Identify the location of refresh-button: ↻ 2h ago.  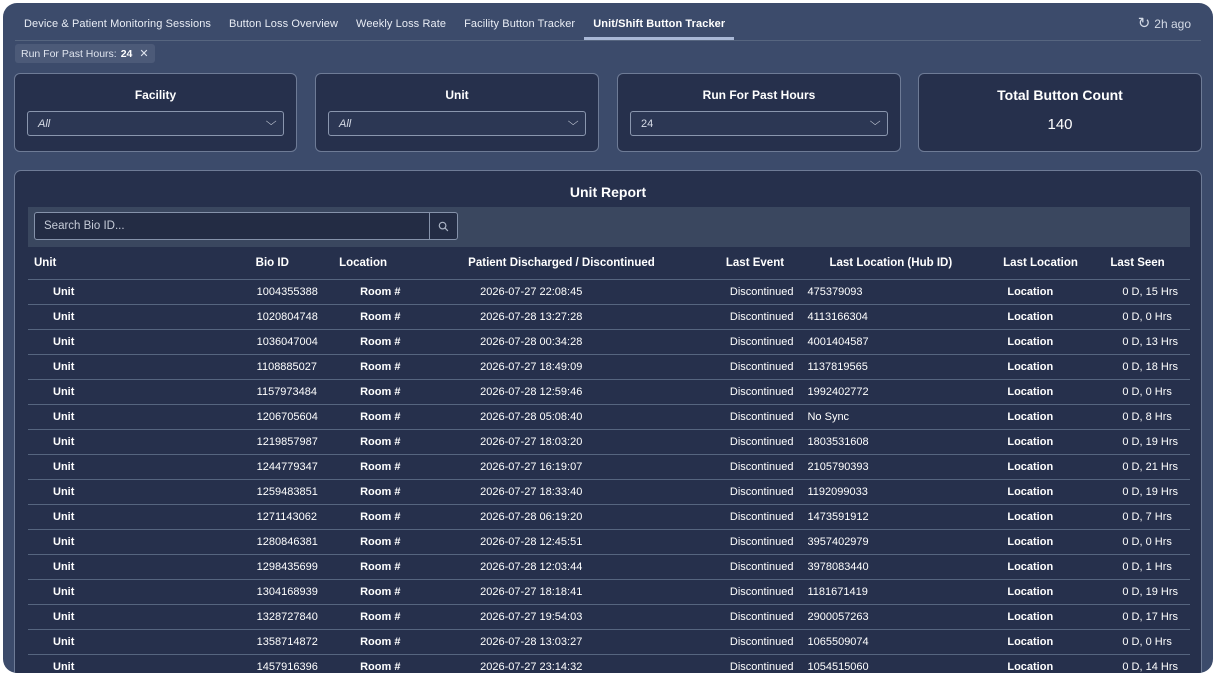
(1164, 23).